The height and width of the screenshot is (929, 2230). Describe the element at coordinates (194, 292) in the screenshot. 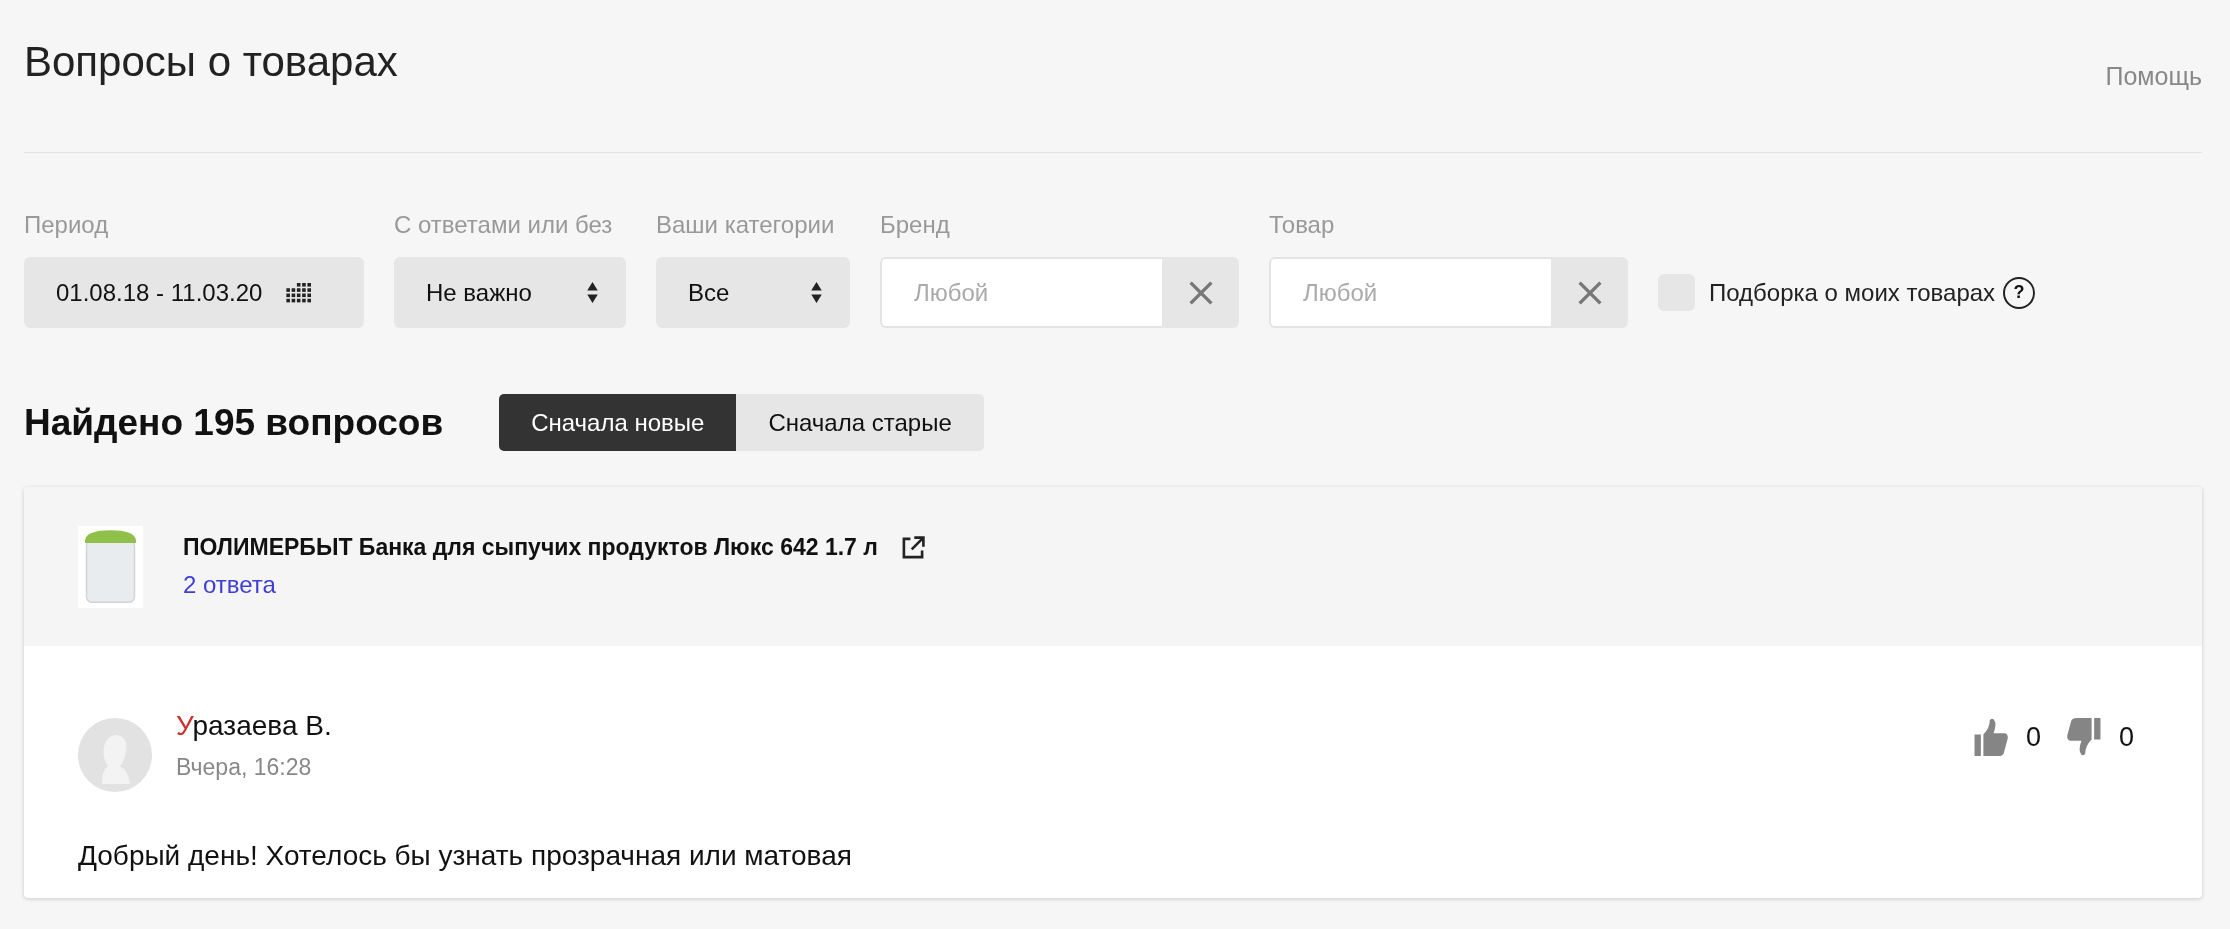

I see `period-picker: 01.08.18 - 11.03.20` at that location.